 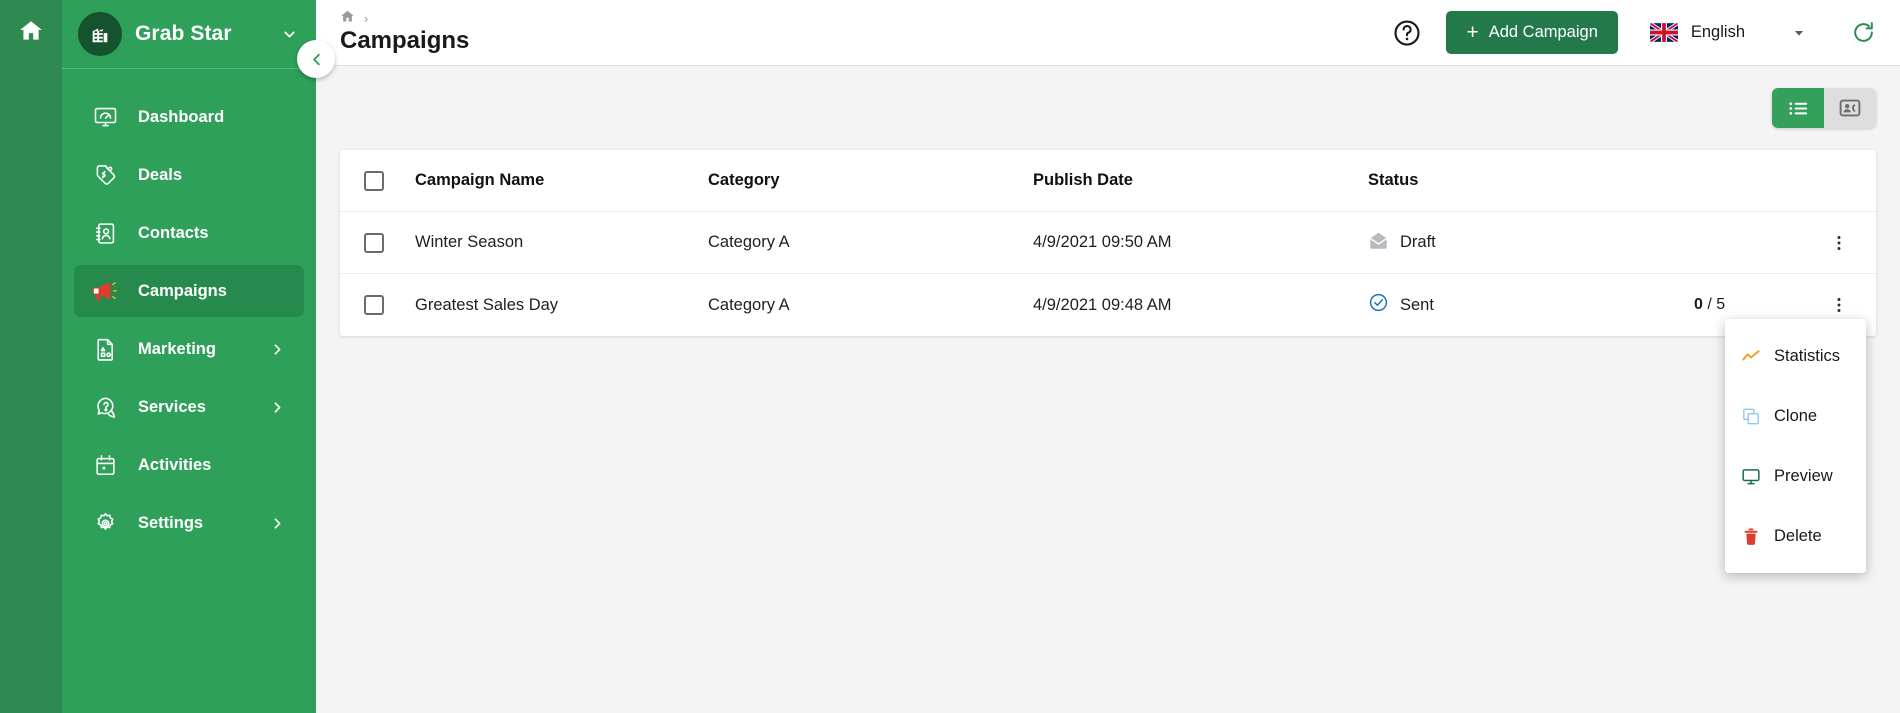 I want to click on sidebar-item-label: Activities, so click(x=175, y=464).